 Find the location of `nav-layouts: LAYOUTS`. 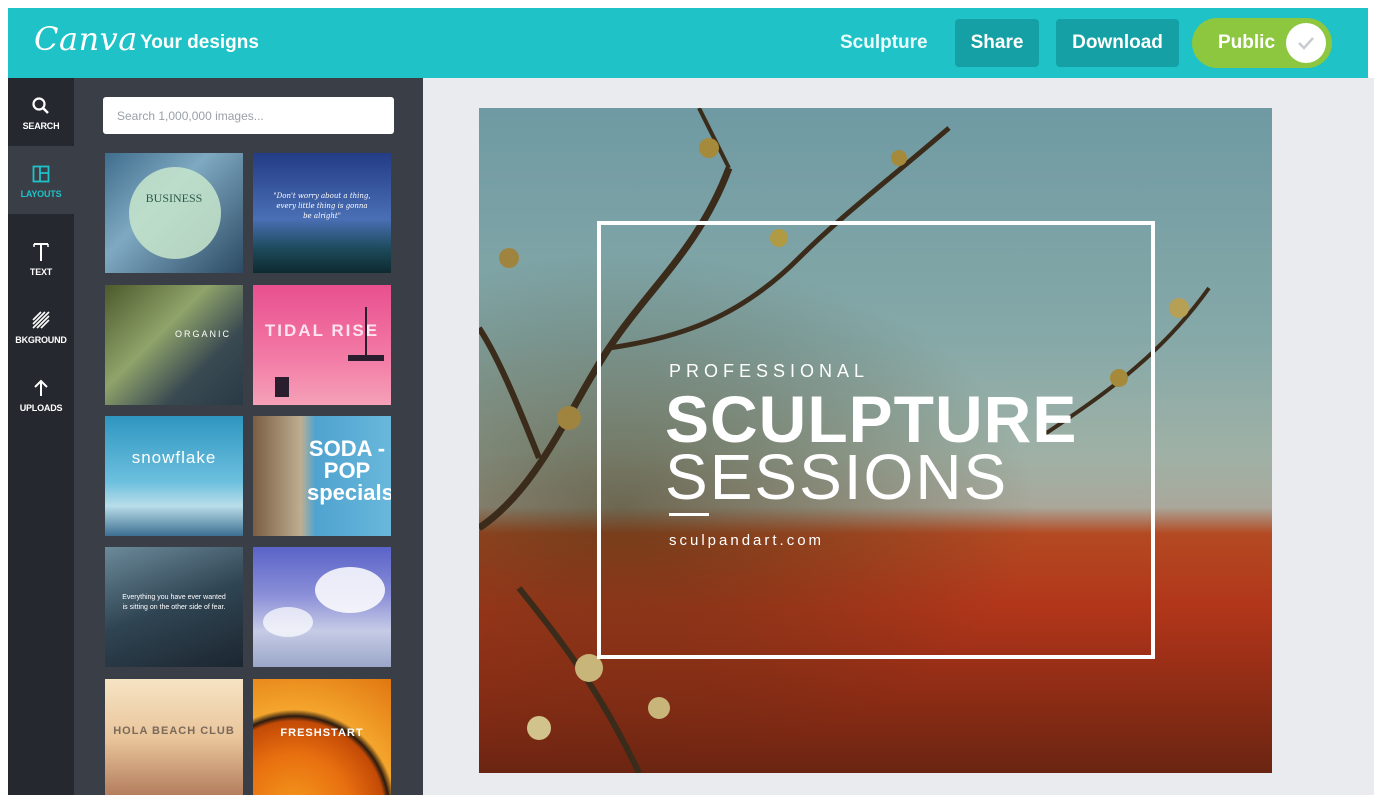

nav-layouts: LAYOUTS is located at coordinates (41, 180).